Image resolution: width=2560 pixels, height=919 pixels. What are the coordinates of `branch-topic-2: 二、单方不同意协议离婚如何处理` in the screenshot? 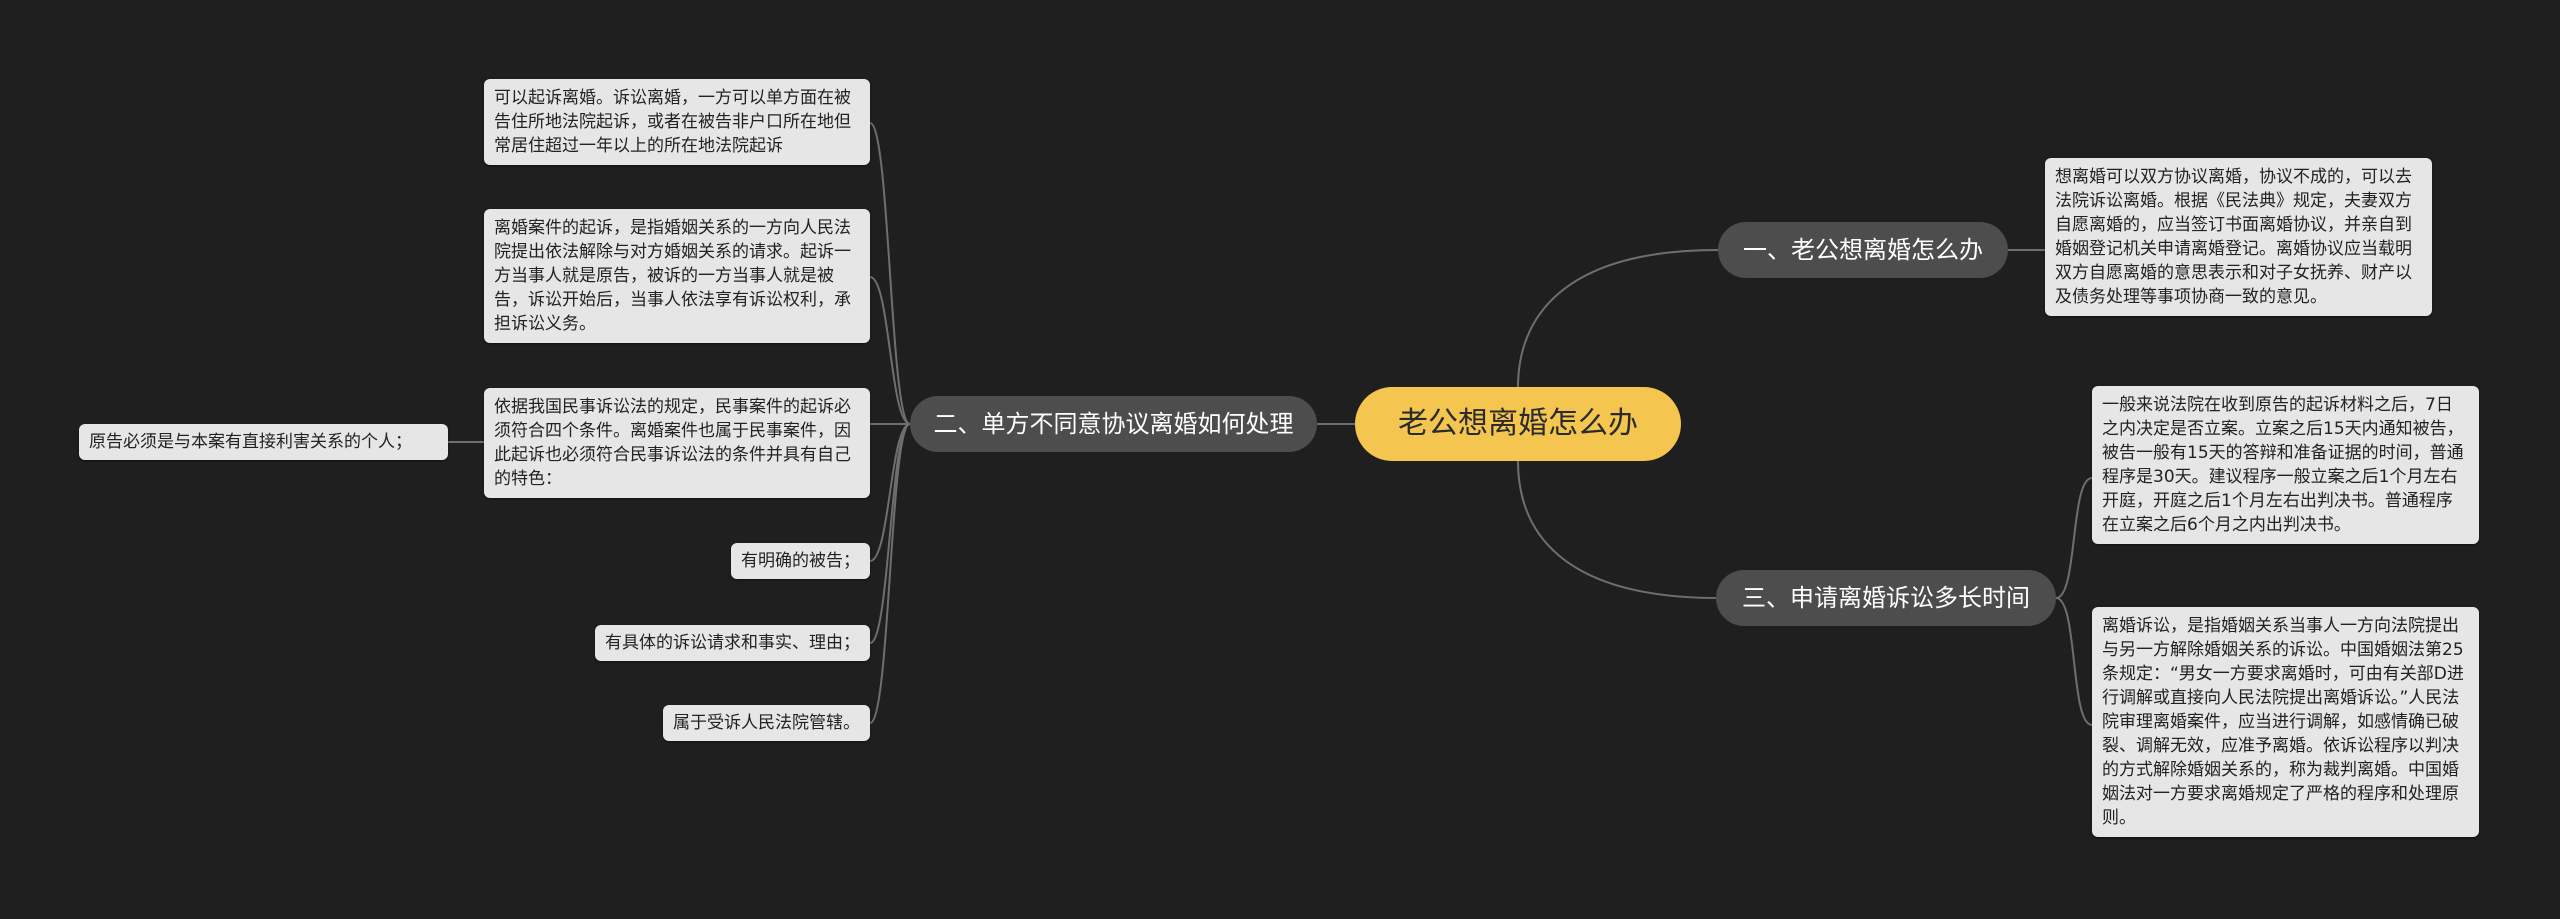 It's located at (1113, 424).